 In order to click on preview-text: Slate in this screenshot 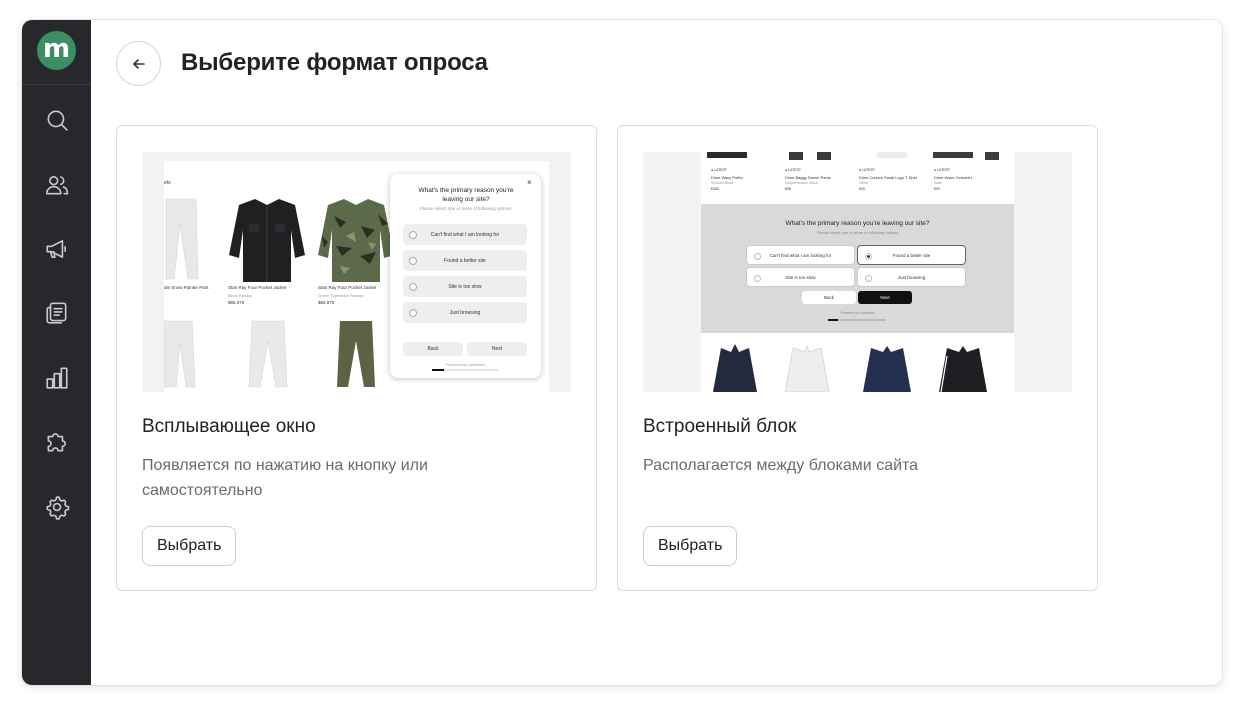, I will do `click(938, 183)`.